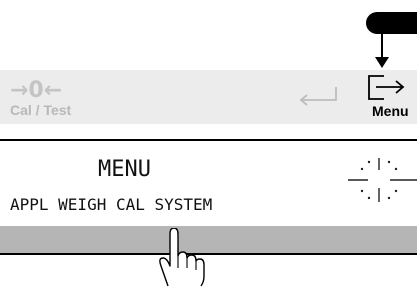  I want to click on menu-key-label: Menu, so click(390, 111).